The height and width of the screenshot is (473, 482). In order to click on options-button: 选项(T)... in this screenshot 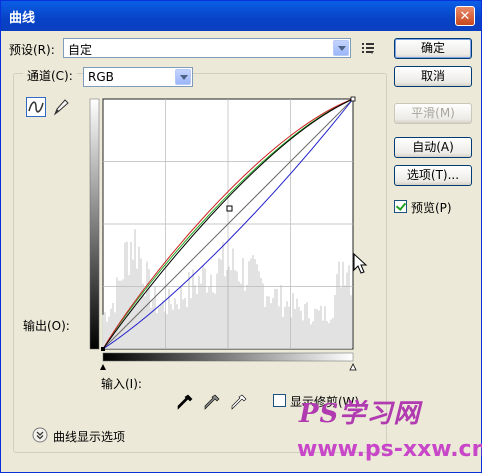, I will do `click(433, 175)`.